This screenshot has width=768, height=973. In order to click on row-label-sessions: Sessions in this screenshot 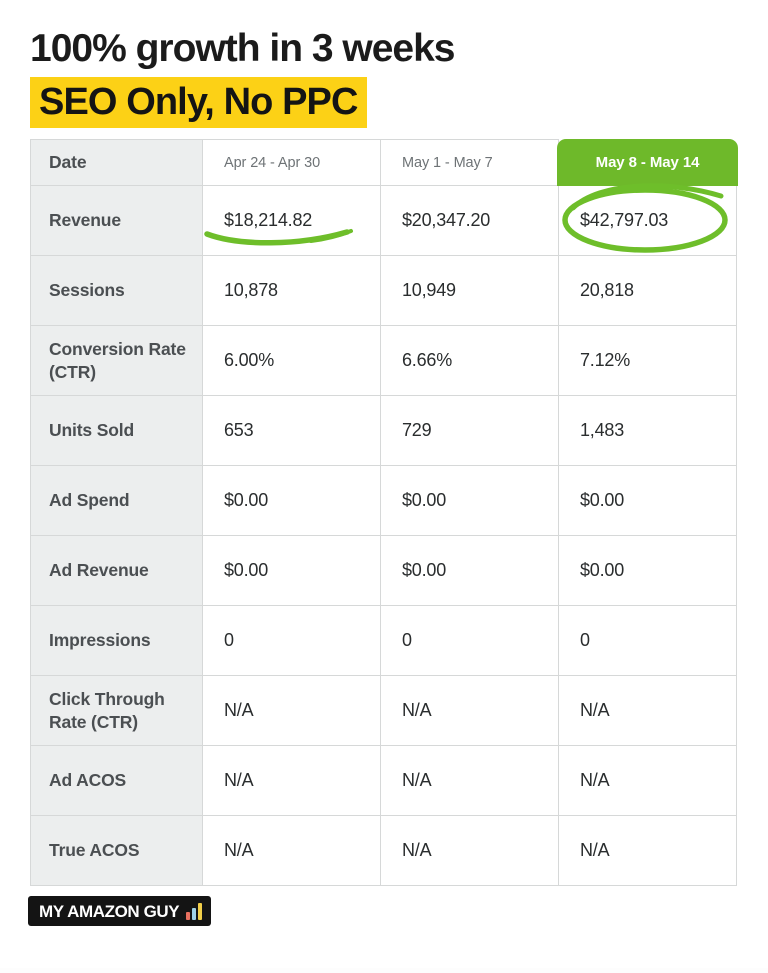, I will do `click(116, 290)`.